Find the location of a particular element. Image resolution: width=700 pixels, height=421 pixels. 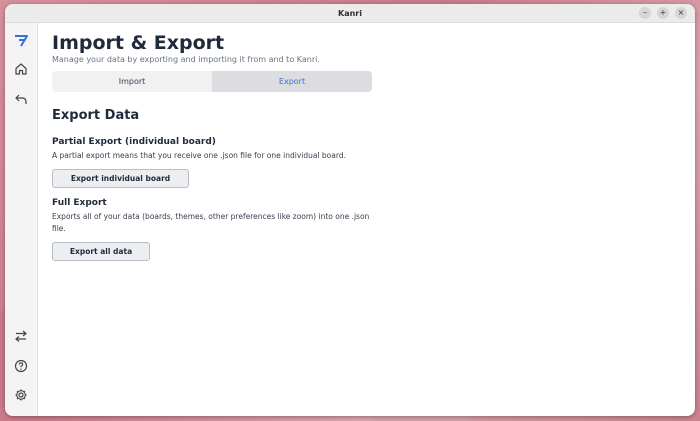

kanri-logo-icon is located at coordinates (21, 41).